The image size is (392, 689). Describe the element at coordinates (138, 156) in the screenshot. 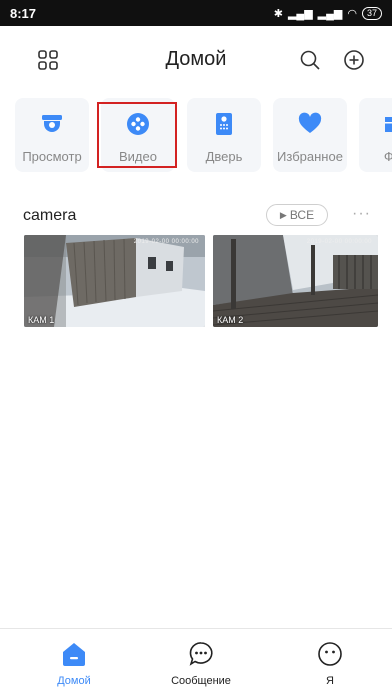

I see `category-label: Видео` at that location.